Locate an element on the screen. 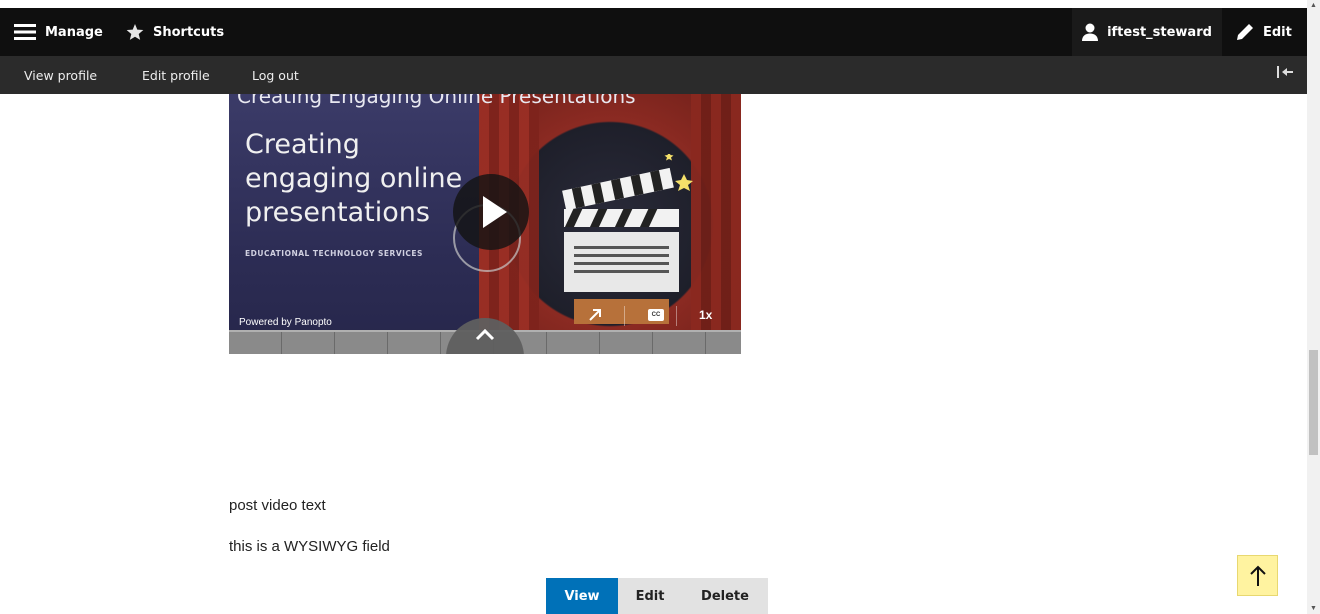  post-video-text: post video text is located at coordinates (277, 505).